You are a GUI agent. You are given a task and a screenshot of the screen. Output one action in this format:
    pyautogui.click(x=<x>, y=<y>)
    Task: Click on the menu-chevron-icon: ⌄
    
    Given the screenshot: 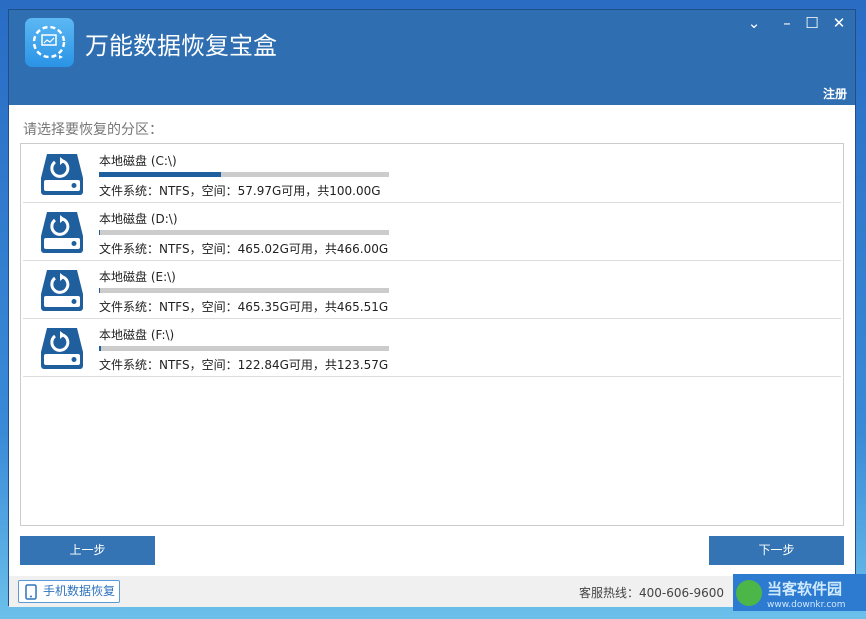 What is the action you would take?
    pyautogui.click(x=754, y=23)
    